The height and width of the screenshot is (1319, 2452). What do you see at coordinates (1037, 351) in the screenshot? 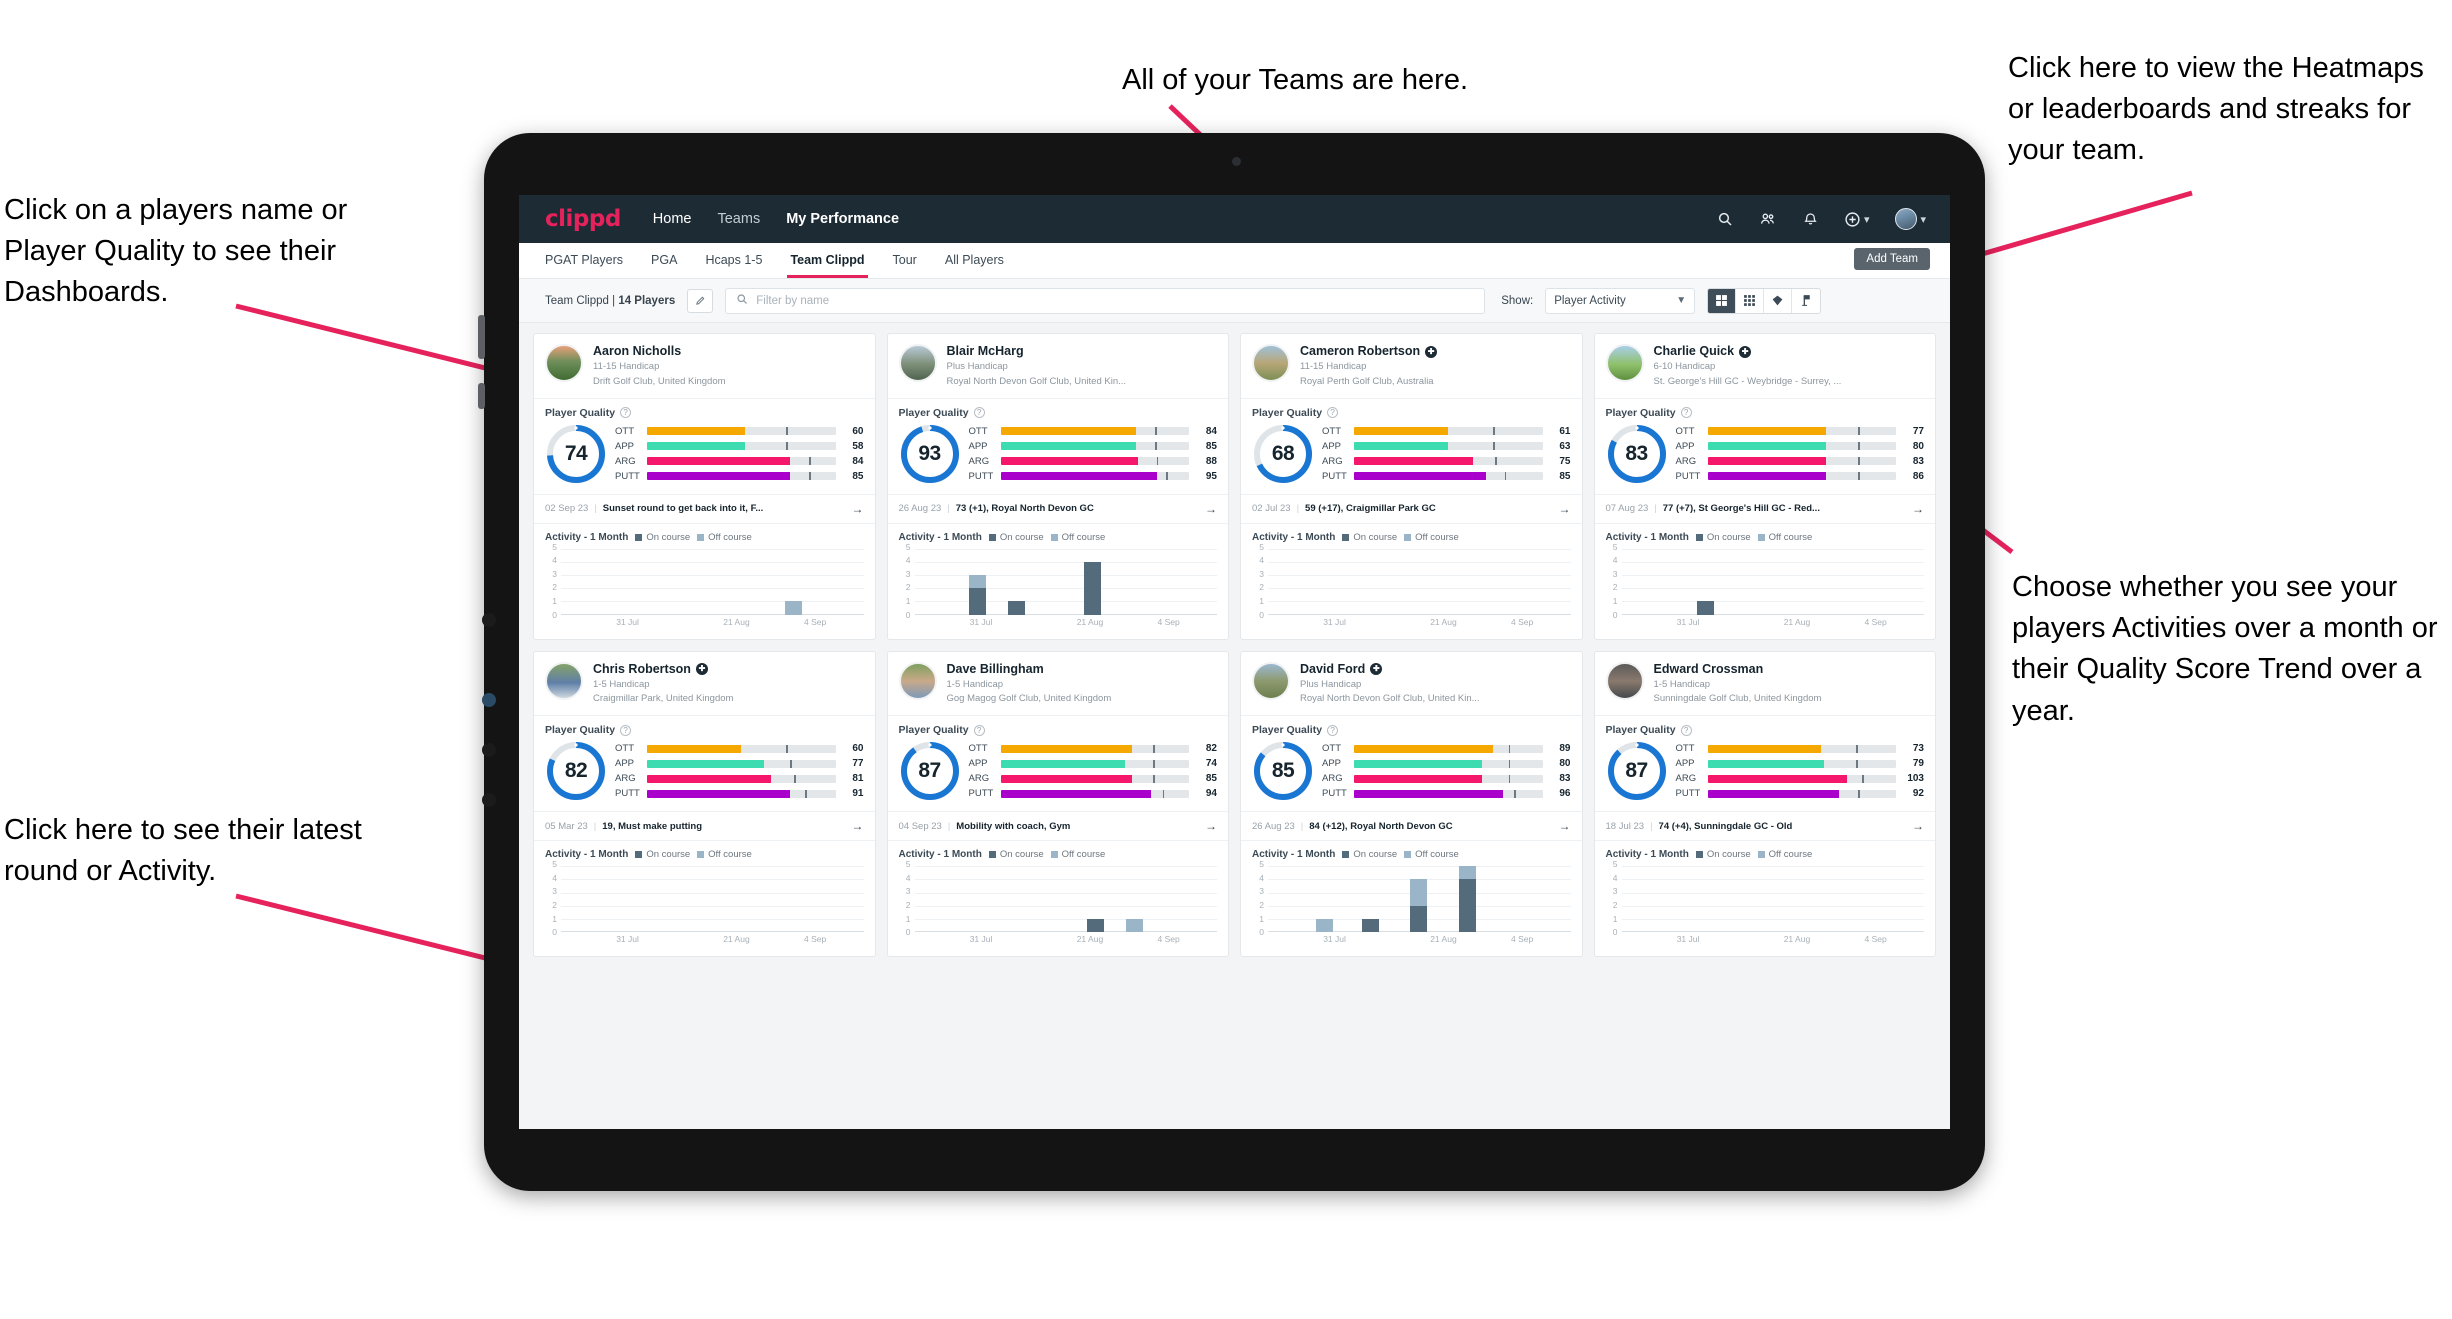
I see `player-name: Blair McHarg` at bounding box center [1037, 351].